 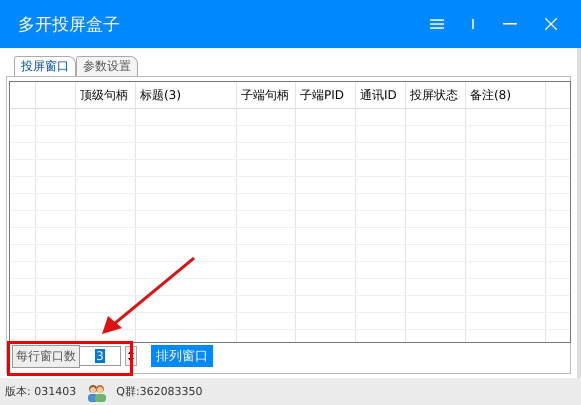 What do you see at coordinates (437, 24) in the screenshot?
I see `menu-icon` at bounding box center [437, 24].